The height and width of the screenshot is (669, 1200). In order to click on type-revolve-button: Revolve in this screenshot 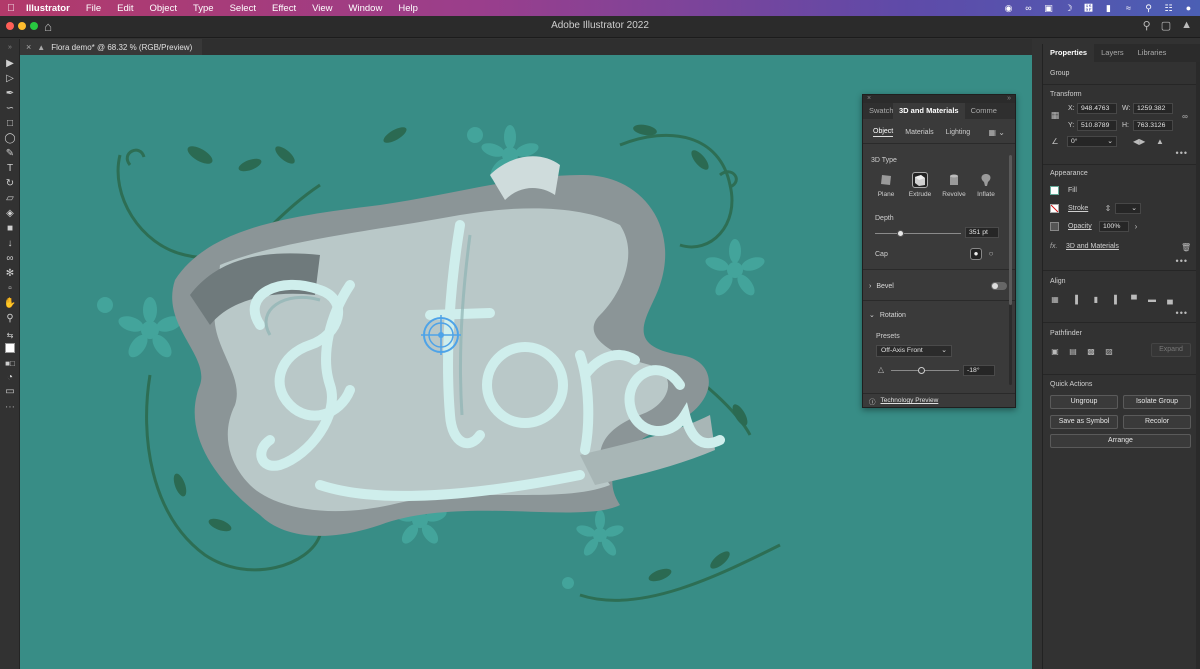, I will do `click(954, 185)`.